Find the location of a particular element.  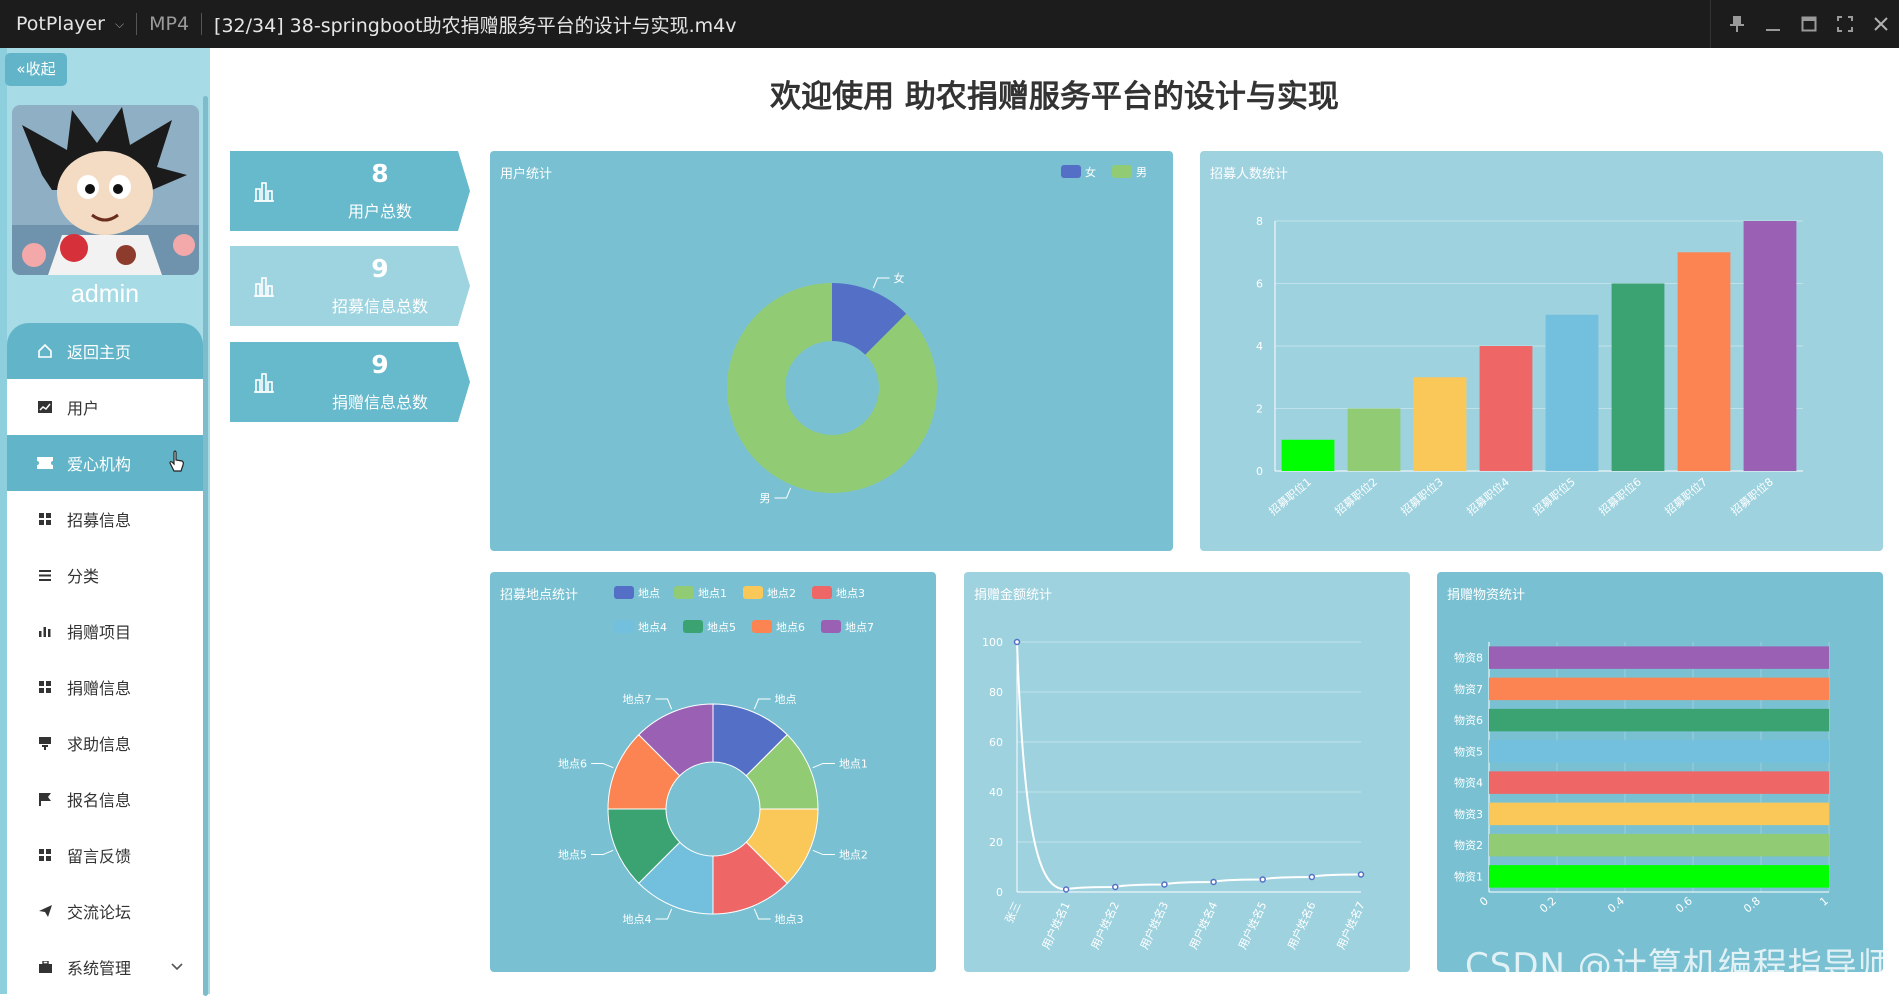

sidebar-item-donation-project: 捐赠项目 is located at coordinates (105, 631).